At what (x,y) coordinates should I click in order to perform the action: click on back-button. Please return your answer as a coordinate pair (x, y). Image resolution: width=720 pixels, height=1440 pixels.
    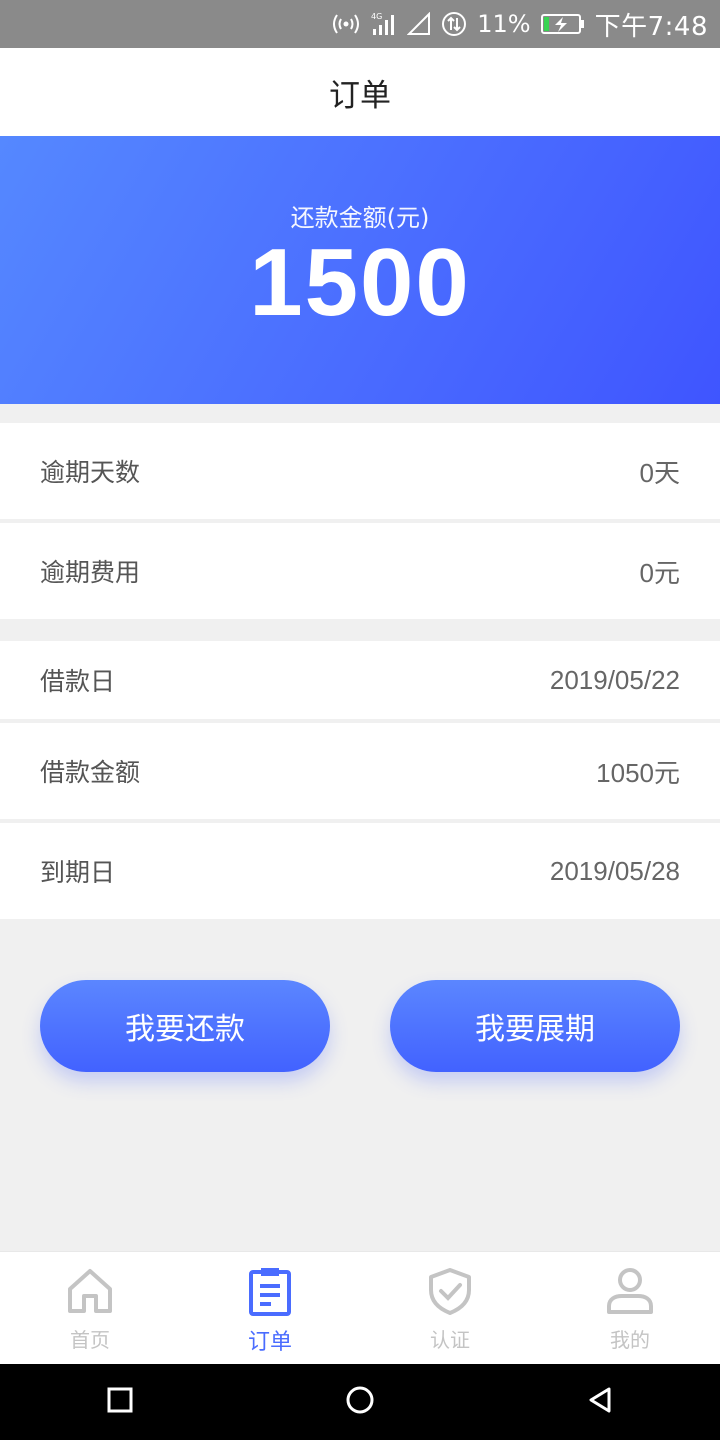
    Looking at the image, I should click on (600, 1402).